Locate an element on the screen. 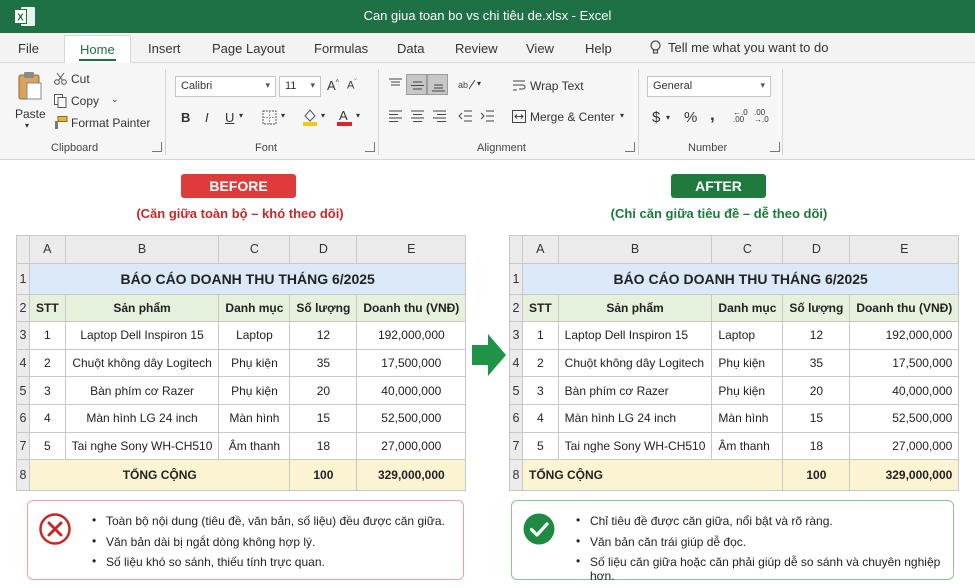  font-color-button: A is located at coordinates (345, 116).